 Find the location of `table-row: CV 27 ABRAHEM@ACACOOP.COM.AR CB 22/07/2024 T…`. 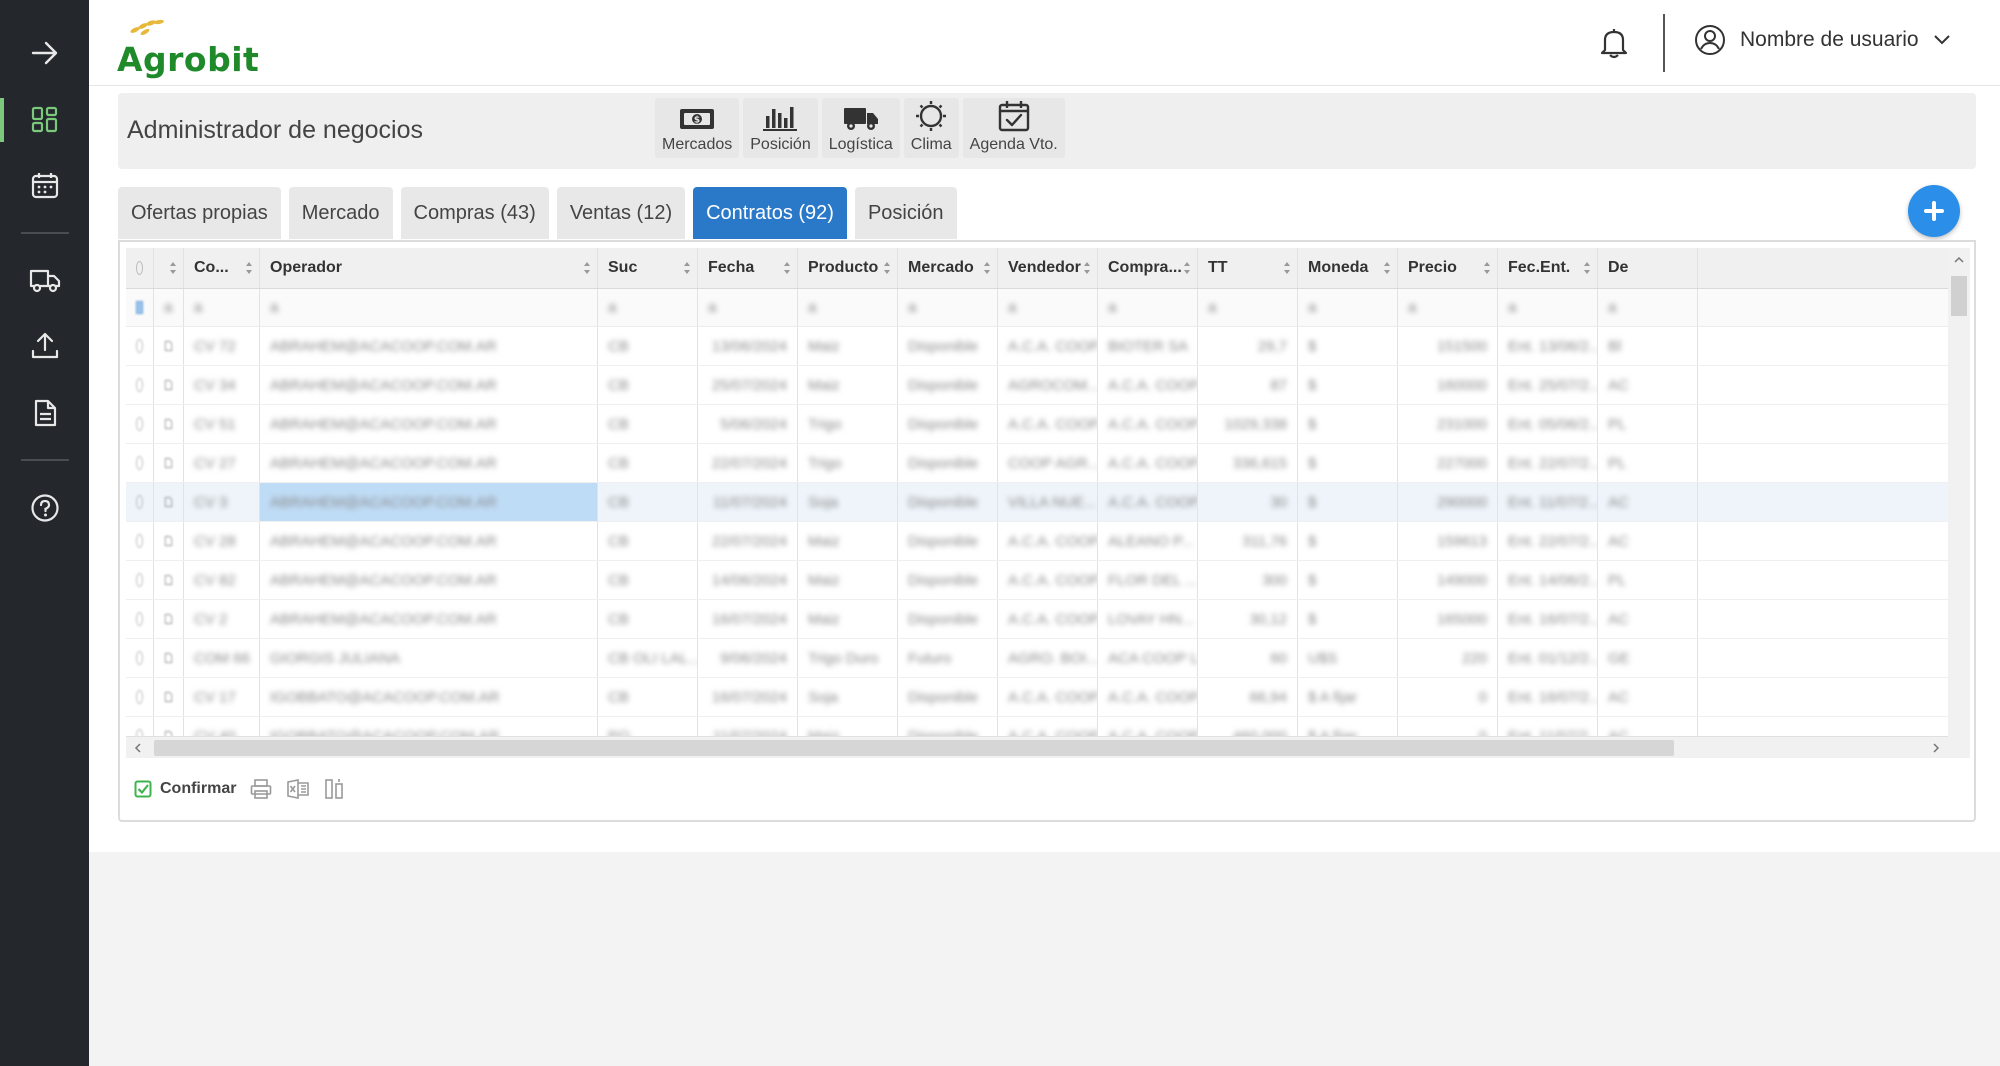

table-row: CV 27 ABRAHEM@ACACOOP.COM.AR CB 22/07/2024 T… is located at coordinates (1037, 463).